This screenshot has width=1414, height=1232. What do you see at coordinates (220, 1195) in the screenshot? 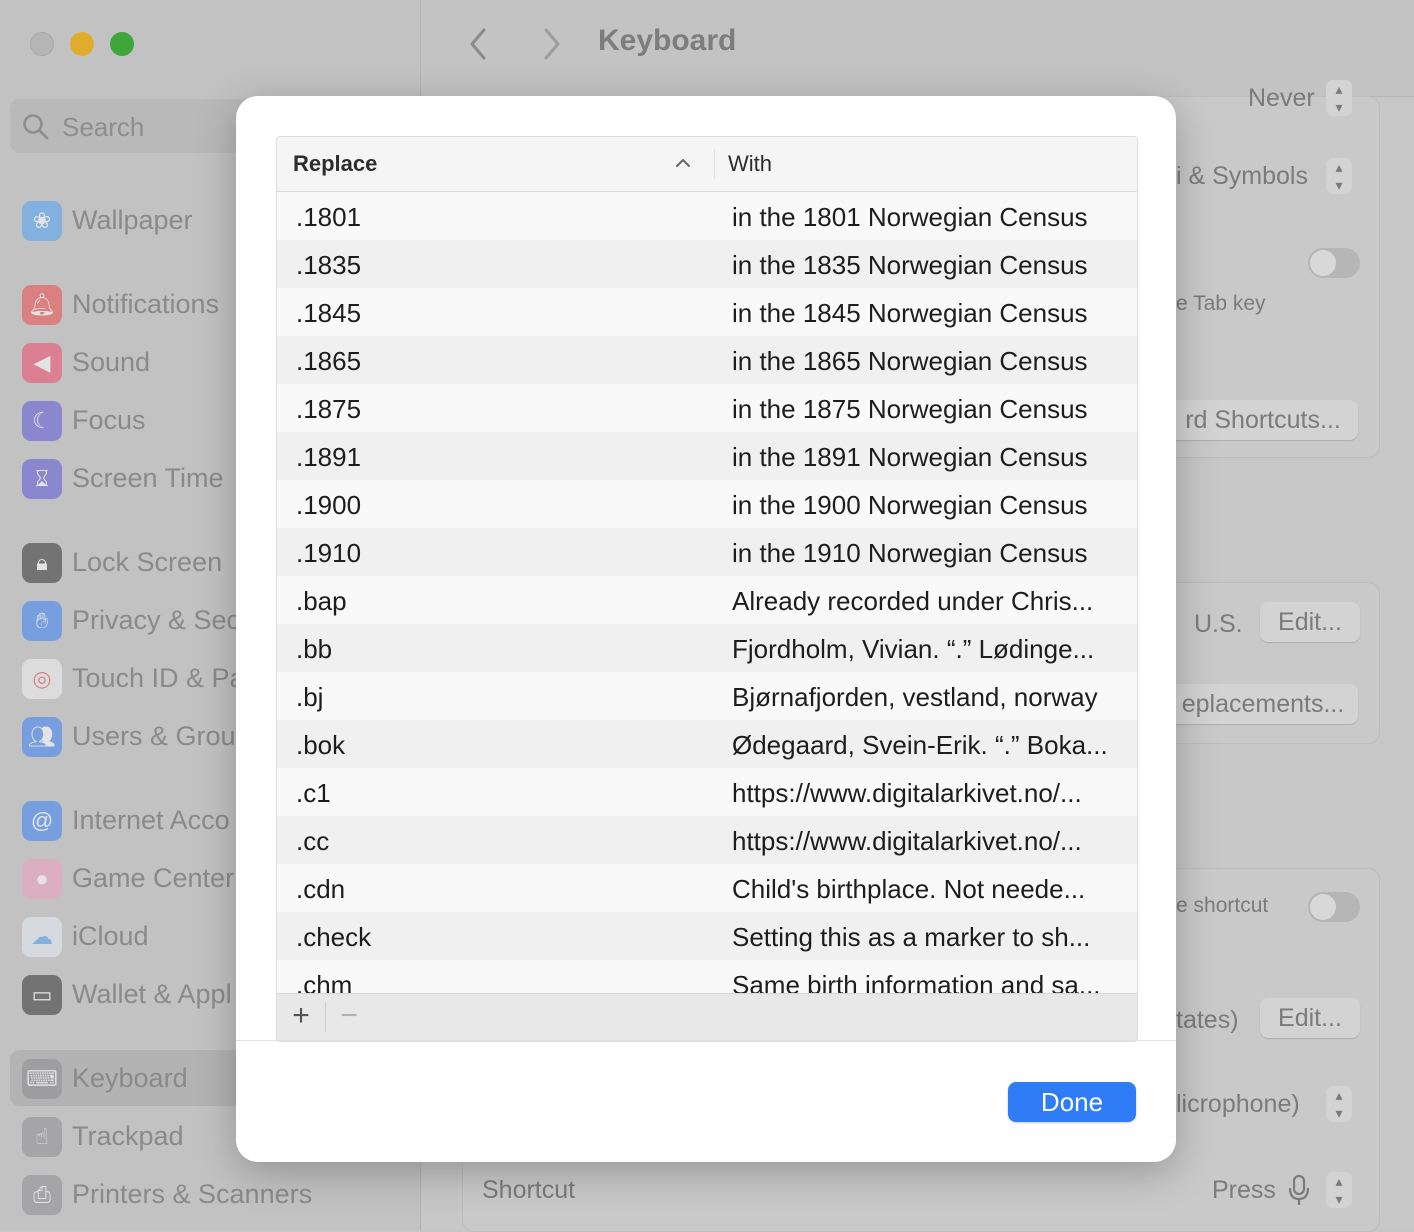
I see `sidebar-item-printers: ⎙ Printers & Scanners` at bounding box center [220, 1195].